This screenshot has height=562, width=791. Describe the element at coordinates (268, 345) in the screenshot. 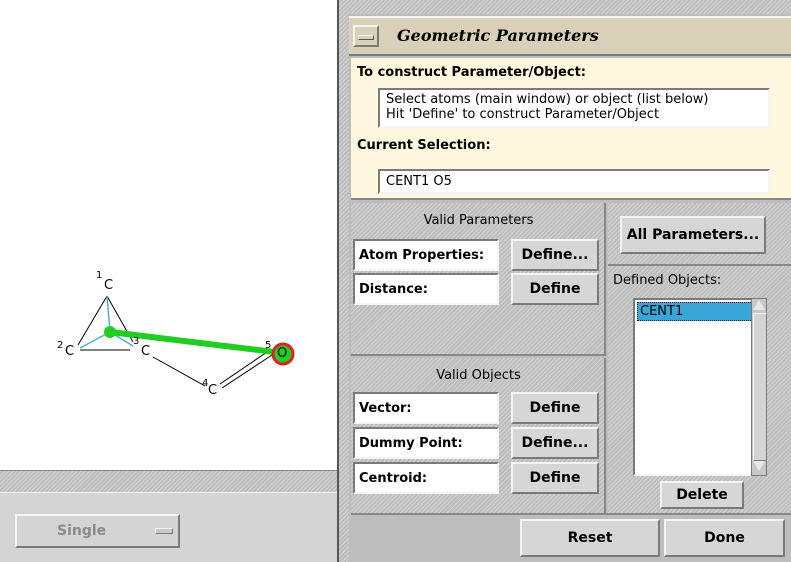

I see `atom-number-5: 5` at that location.